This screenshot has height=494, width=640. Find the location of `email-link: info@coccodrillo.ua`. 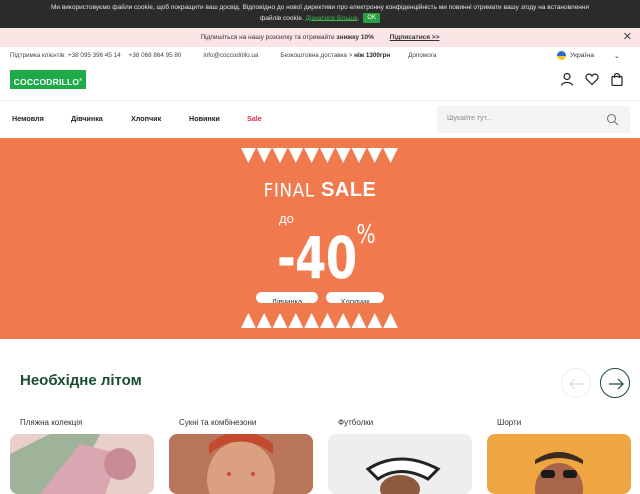

email-link: info@coccodrillo.ua is located at coordinates (230, 57).